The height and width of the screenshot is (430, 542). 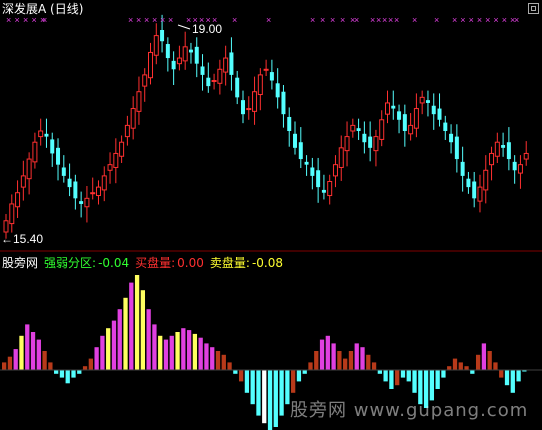 I want to click on strength-label: 强弱分区:, so click(x=70, y=263).